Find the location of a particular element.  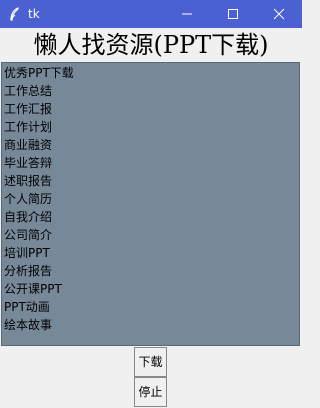

list-item: 工作总结 is located at coordinates (150, 91).